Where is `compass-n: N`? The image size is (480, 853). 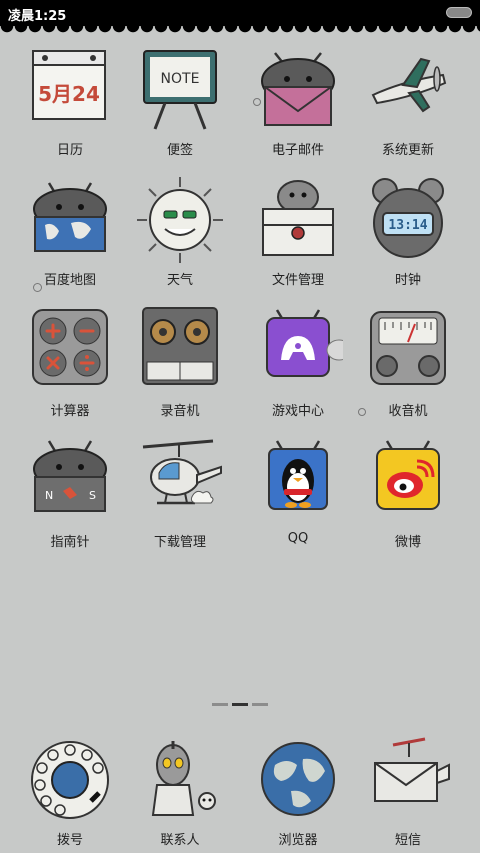 compass-n: N is located at coordinates (49, 495).